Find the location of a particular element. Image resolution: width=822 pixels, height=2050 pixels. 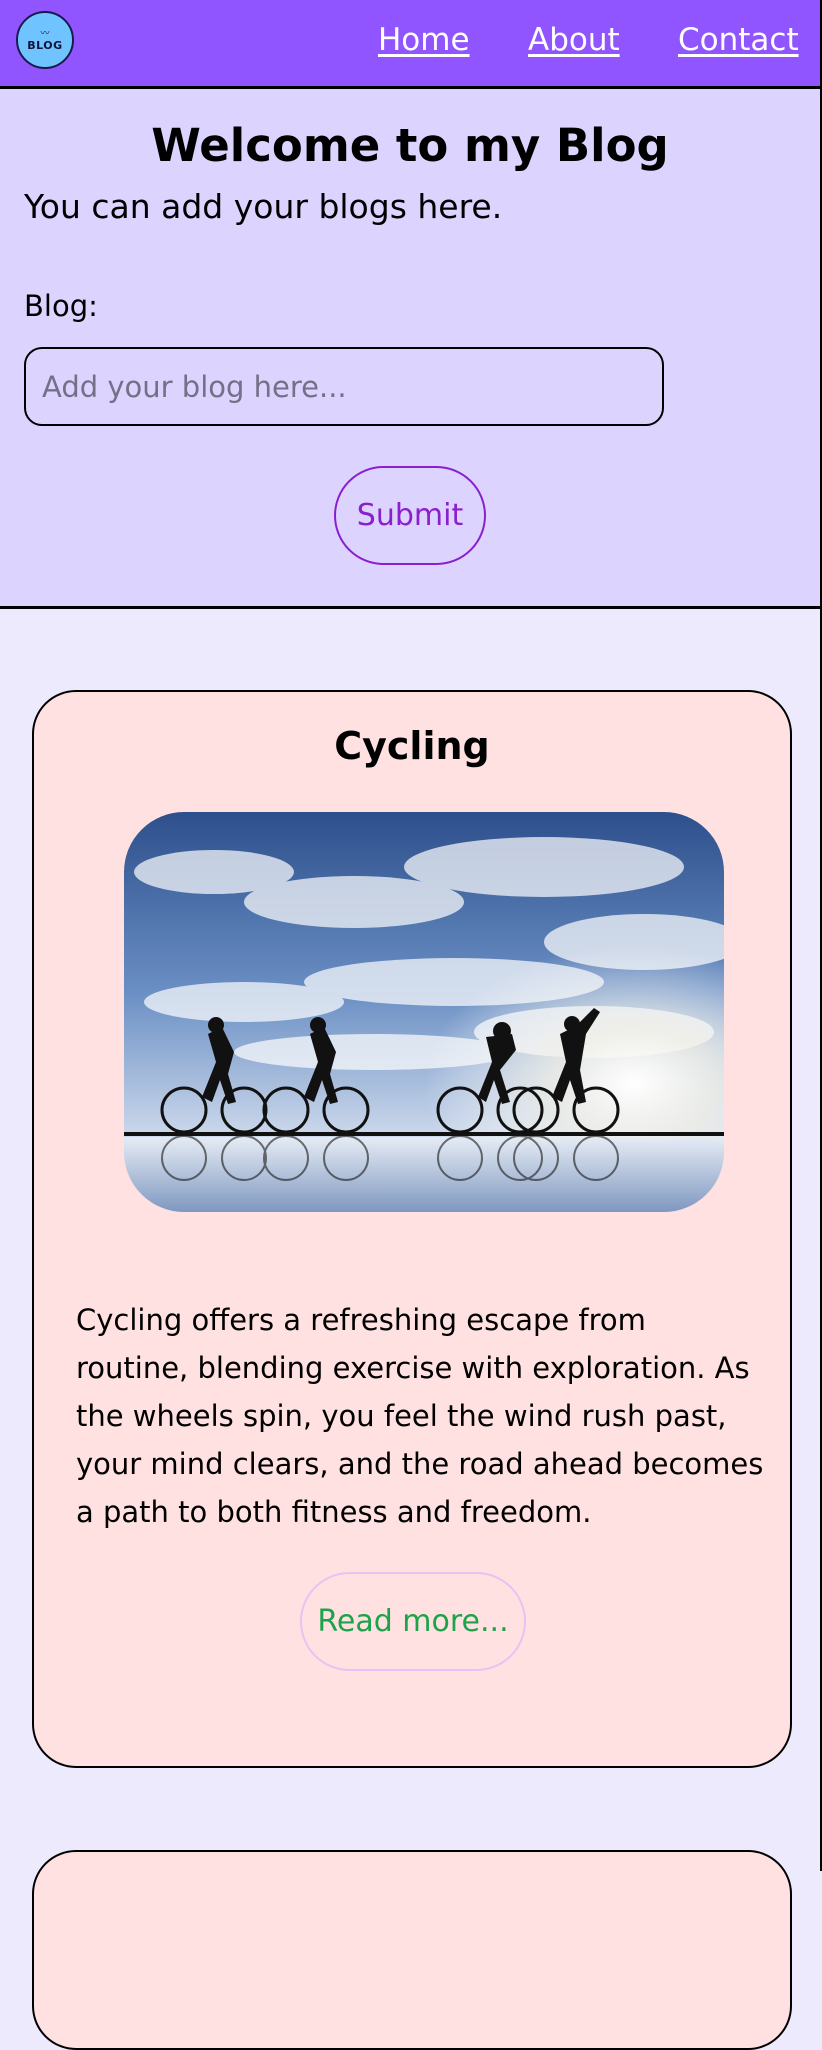

nav-link-contact: Contact is located at coordinates (738, 40).